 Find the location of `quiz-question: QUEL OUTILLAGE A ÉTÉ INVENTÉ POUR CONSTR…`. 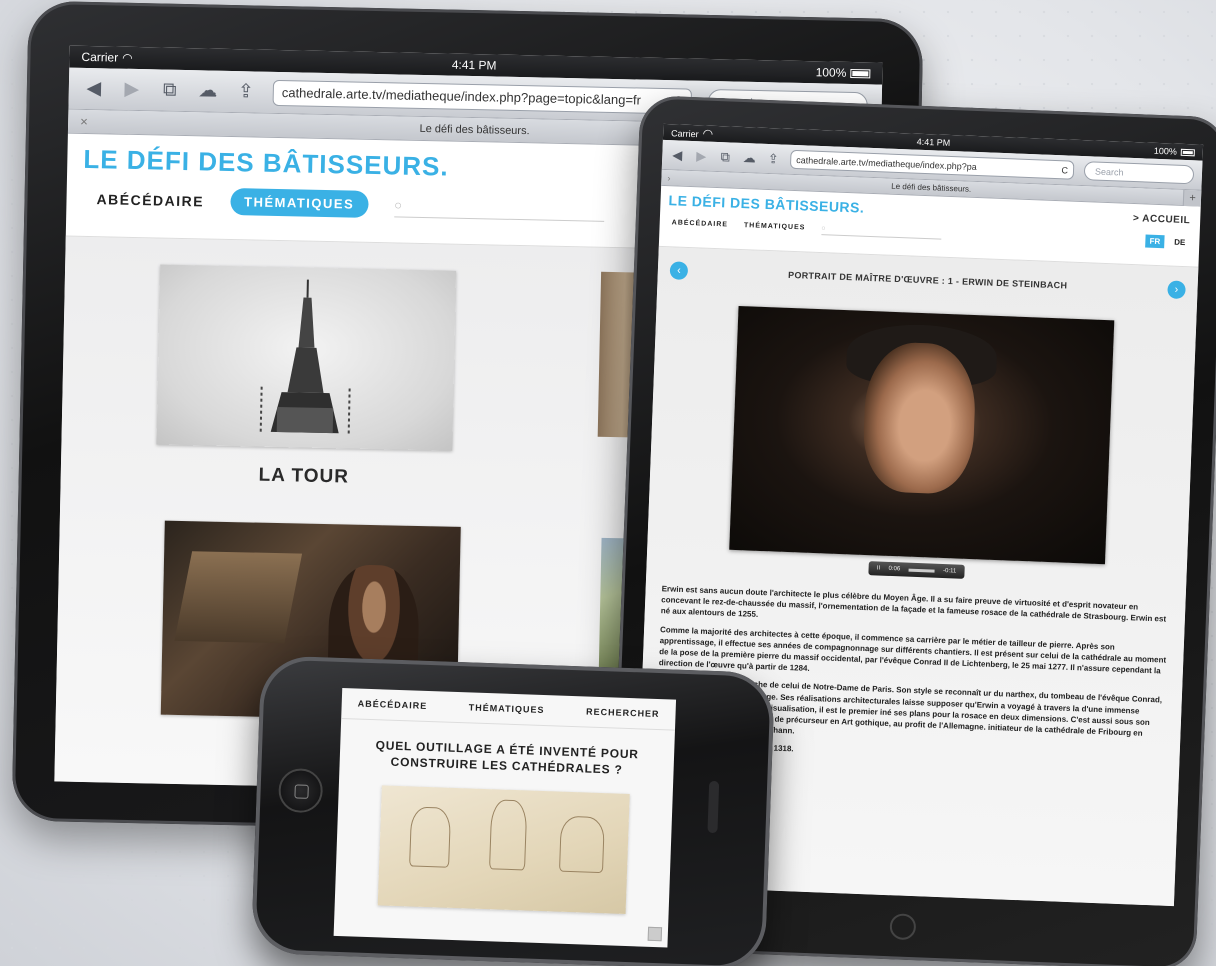

quiz-question: QUEL OUTILLAGE A ÉTÉ INVENTÉ POUR CONSTR… is located at coordinates (507, 757).